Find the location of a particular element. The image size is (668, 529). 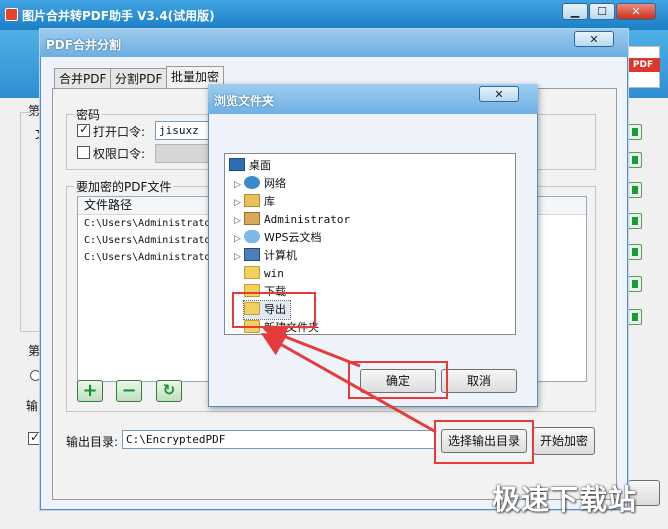

arrow-choose-output-to-export is located at coordinates (348, 383).